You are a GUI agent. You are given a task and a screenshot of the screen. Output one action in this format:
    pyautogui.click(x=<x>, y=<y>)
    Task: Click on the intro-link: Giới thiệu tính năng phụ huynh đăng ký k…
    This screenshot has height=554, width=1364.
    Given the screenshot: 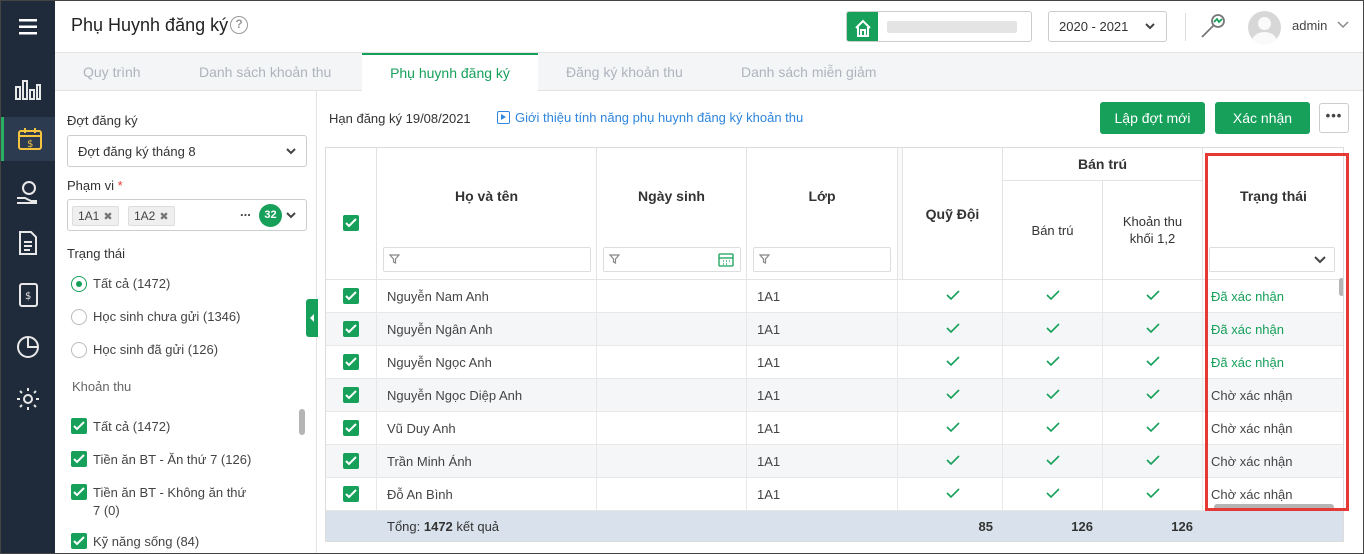 What is the action you would take?
    pyautogui.click(x=650, y=117)
    